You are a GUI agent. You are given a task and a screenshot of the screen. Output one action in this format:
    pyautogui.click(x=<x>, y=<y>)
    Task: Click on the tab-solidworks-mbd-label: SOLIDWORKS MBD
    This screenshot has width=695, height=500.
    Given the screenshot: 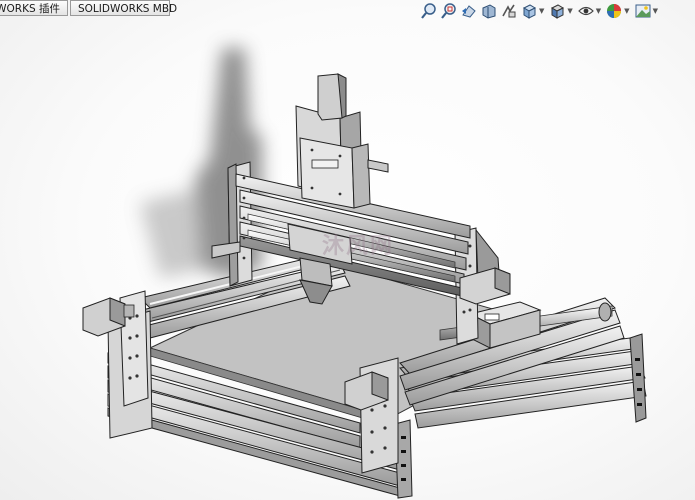 What is the action you would take?
    pyautogui.click(x=128, y=9)
    